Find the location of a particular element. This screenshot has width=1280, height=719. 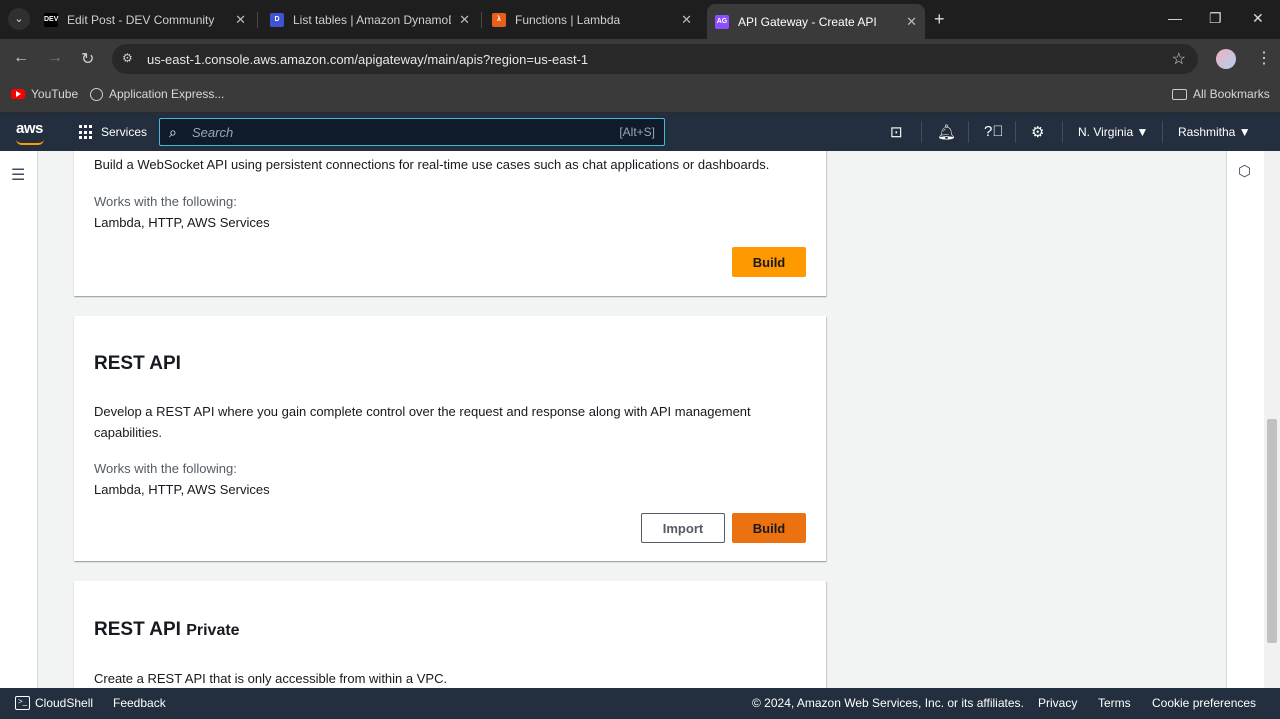

tab-dynamodb: D List tables | Amazon DynamoDB ✕ is located at coordinates (370, 19).